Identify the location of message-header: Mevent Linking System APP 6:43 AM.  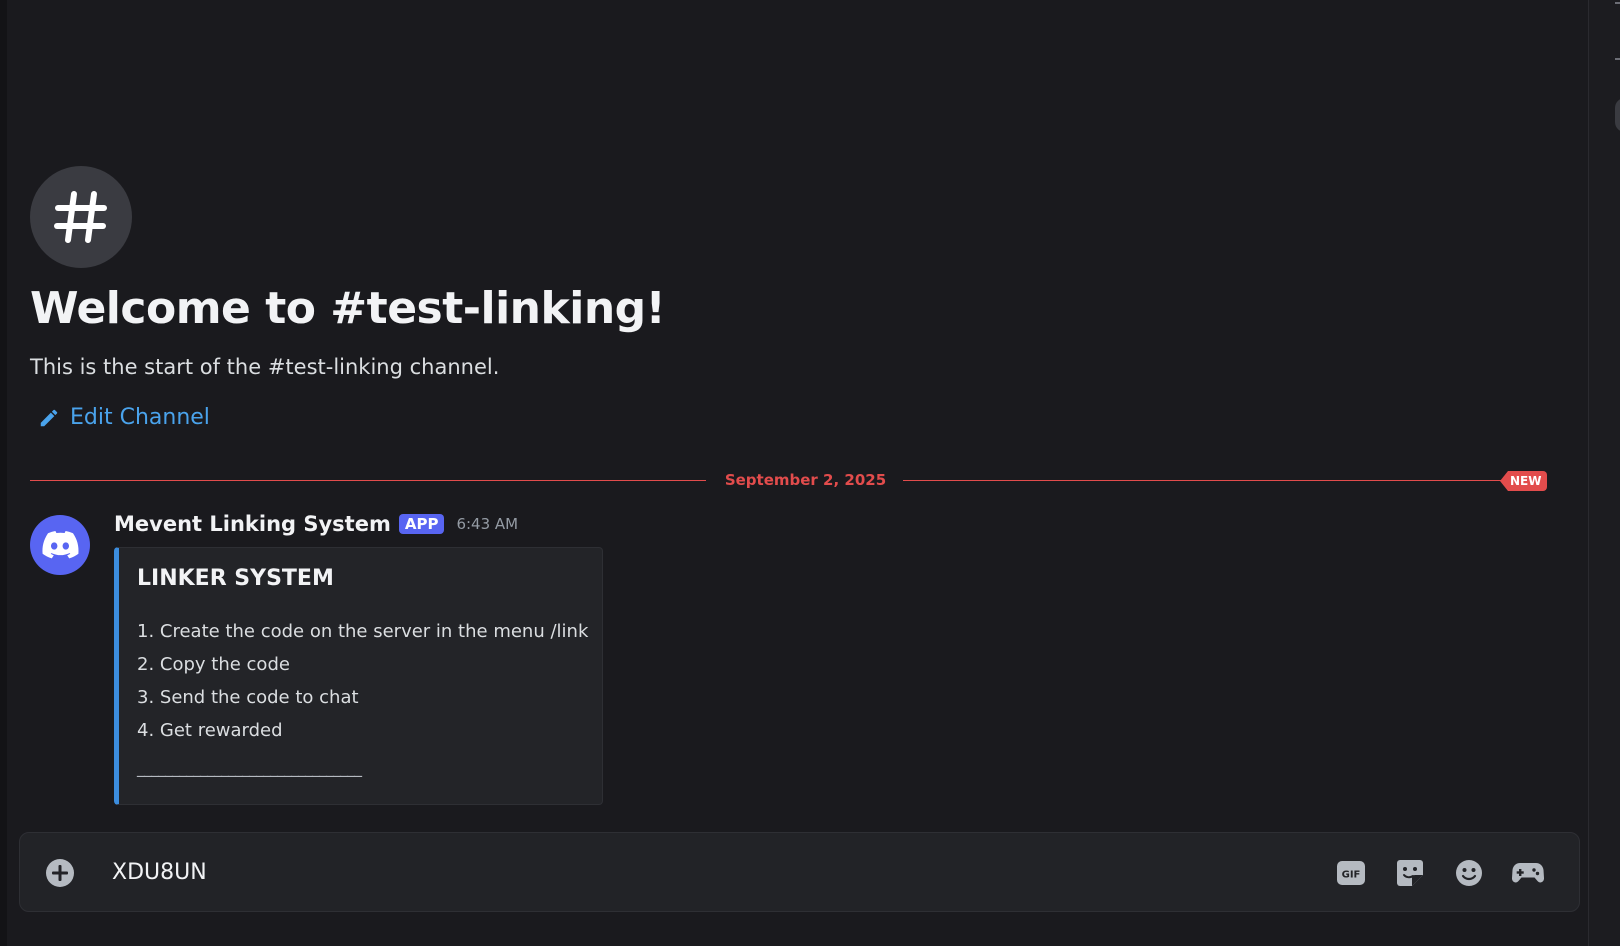
(316, 524).